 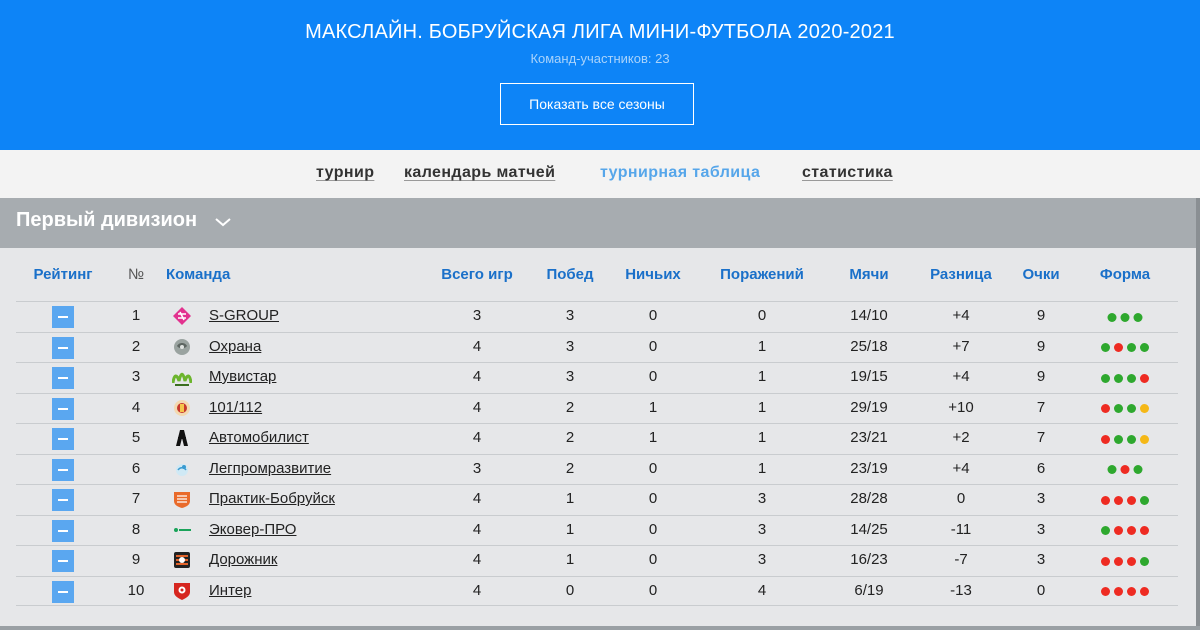 I want to click on team-link: Дорожник, so click(x=243, y=559).